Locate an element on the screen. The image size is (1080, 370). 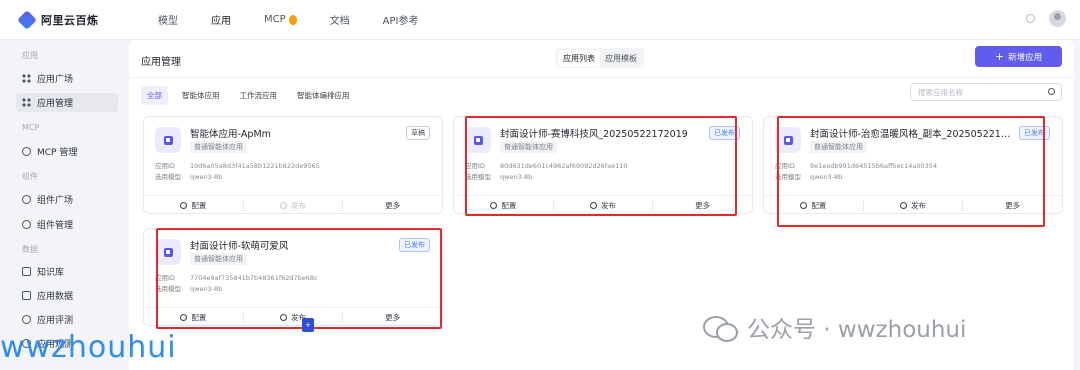
sidebar-group-apps: 应用 is located at coordinates (30, 55).